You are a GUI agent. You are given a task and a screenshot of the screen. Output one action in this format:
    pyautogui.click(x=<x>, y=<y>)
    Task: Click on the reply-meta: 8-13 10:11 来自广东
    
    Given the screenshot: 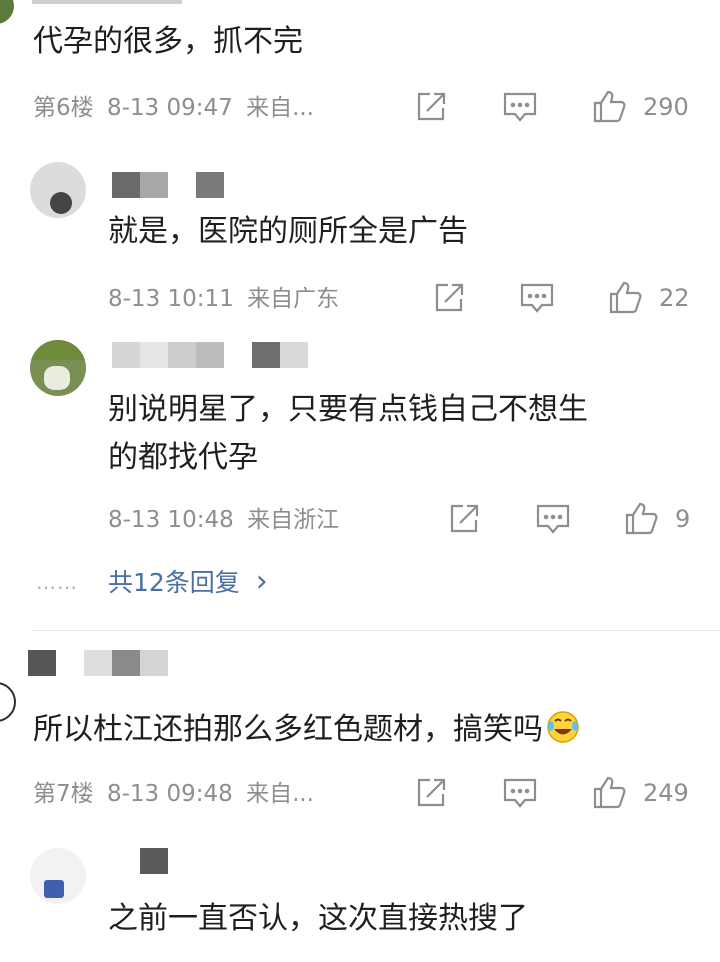 What is the action you would take?
    pyautogui.click(x=223, y=299)
    